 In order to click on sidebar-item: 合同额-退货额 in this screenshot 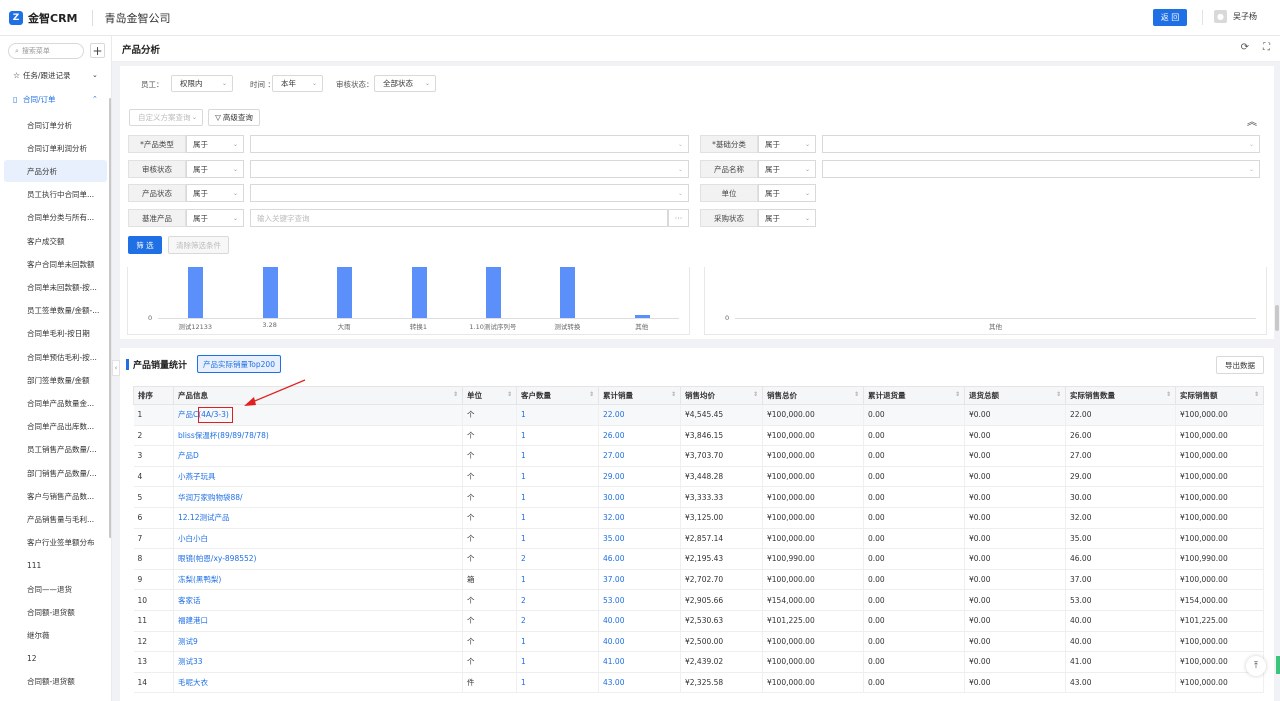, I will do `click(55, 612)`.